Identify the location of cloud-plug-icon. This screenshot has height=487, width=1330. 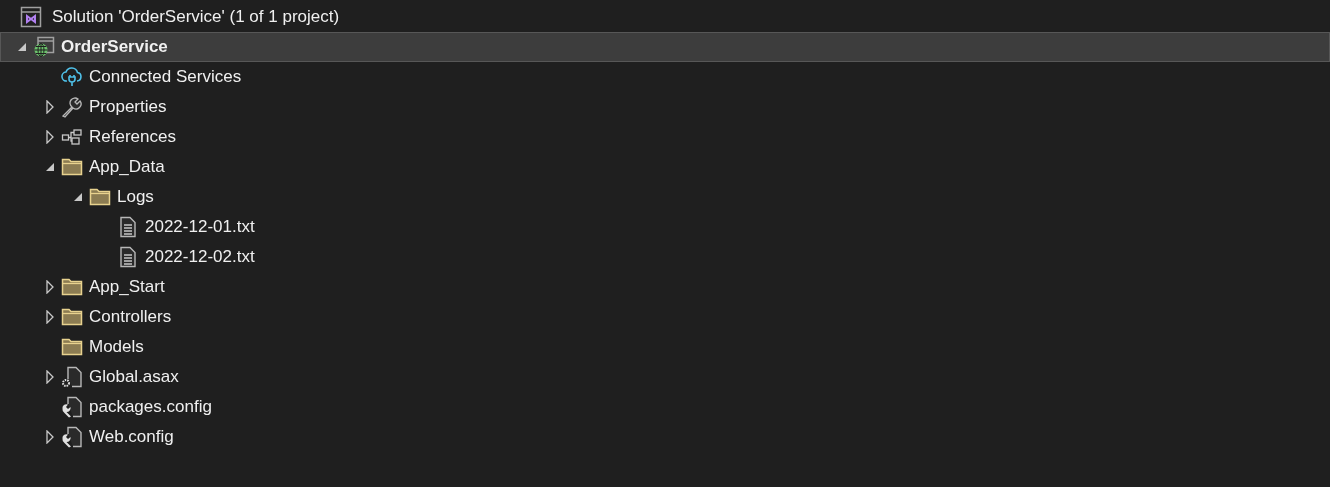
(72, 77).